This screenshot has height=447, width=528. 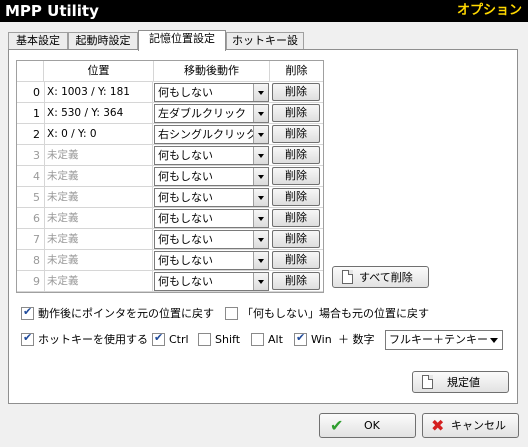 What do you see at coordinates (36, 260) in the screenshot?
I see `row-index: 8` at bounding box center [36, 260].